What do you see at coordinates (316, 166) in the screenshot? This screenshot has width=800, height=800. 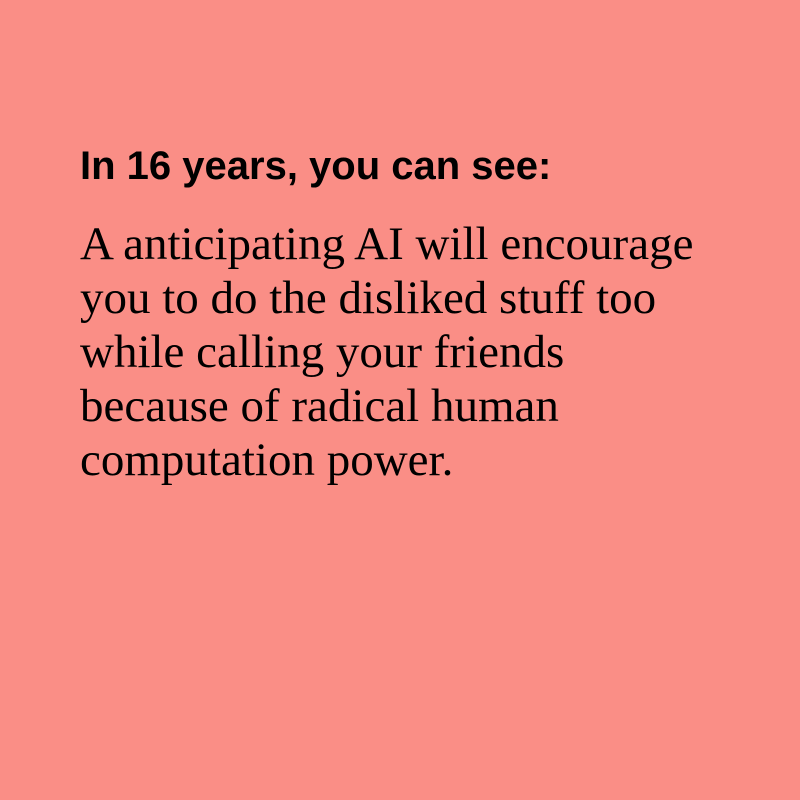 I see `card-heading: In 16 years, you can see:` at bounding box center [316, 166].